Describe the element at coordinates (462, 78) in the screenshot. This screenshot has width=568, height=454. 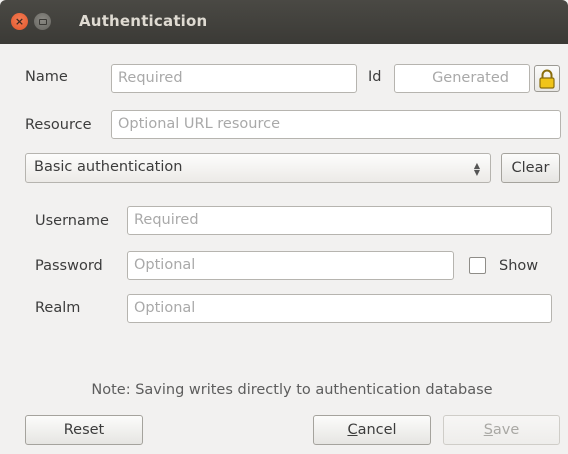
I see `id-field: Generated` at that location.